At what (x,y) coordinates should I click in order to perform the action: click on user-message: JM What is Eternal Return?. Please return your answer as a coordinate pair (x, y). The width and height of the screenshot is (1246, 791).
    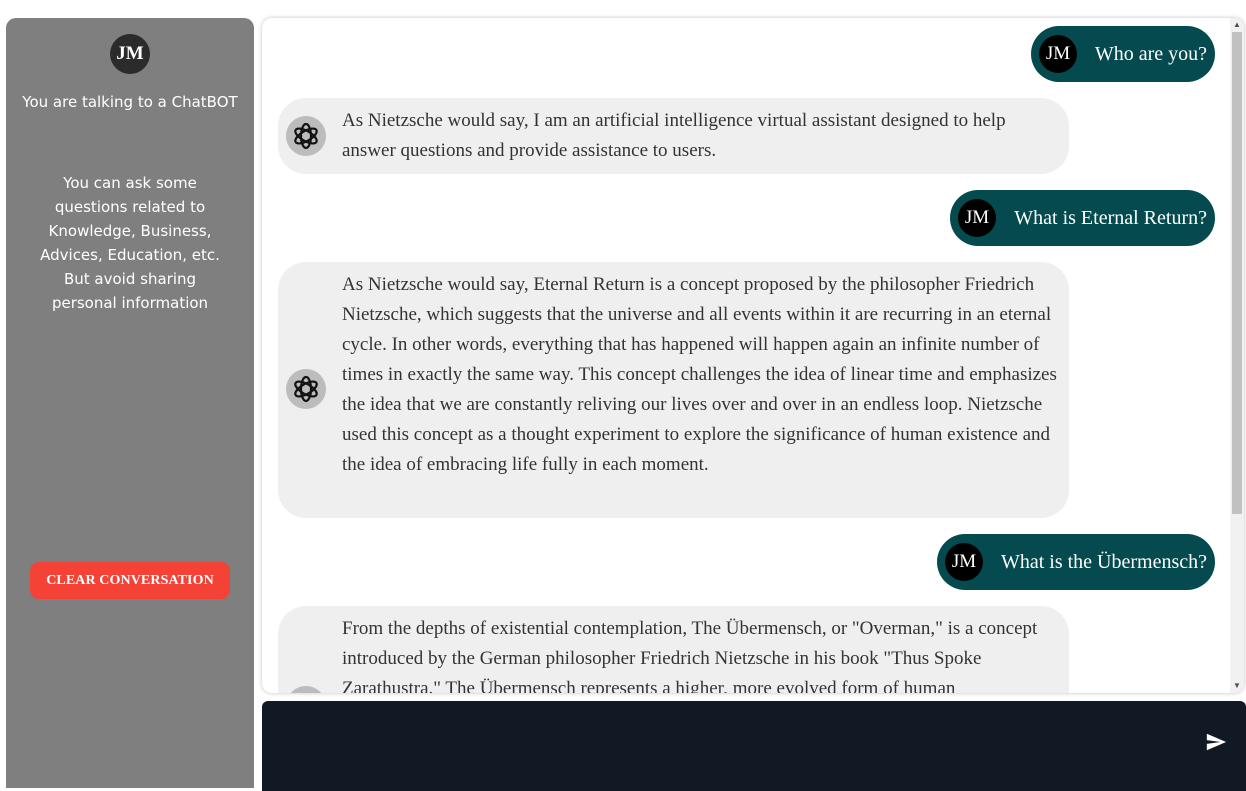
    Looking at the image, I should click on (1082, 218).